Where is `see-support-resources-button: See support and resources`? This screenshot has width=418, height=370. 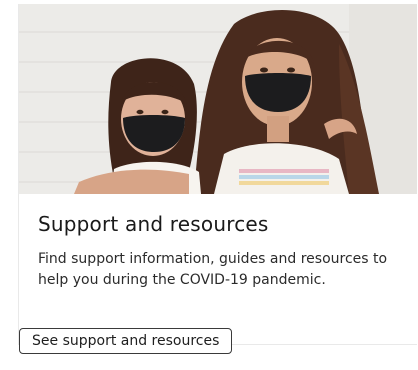 see-support-resources-button: See support and resources is located at coordinates (126, 341).